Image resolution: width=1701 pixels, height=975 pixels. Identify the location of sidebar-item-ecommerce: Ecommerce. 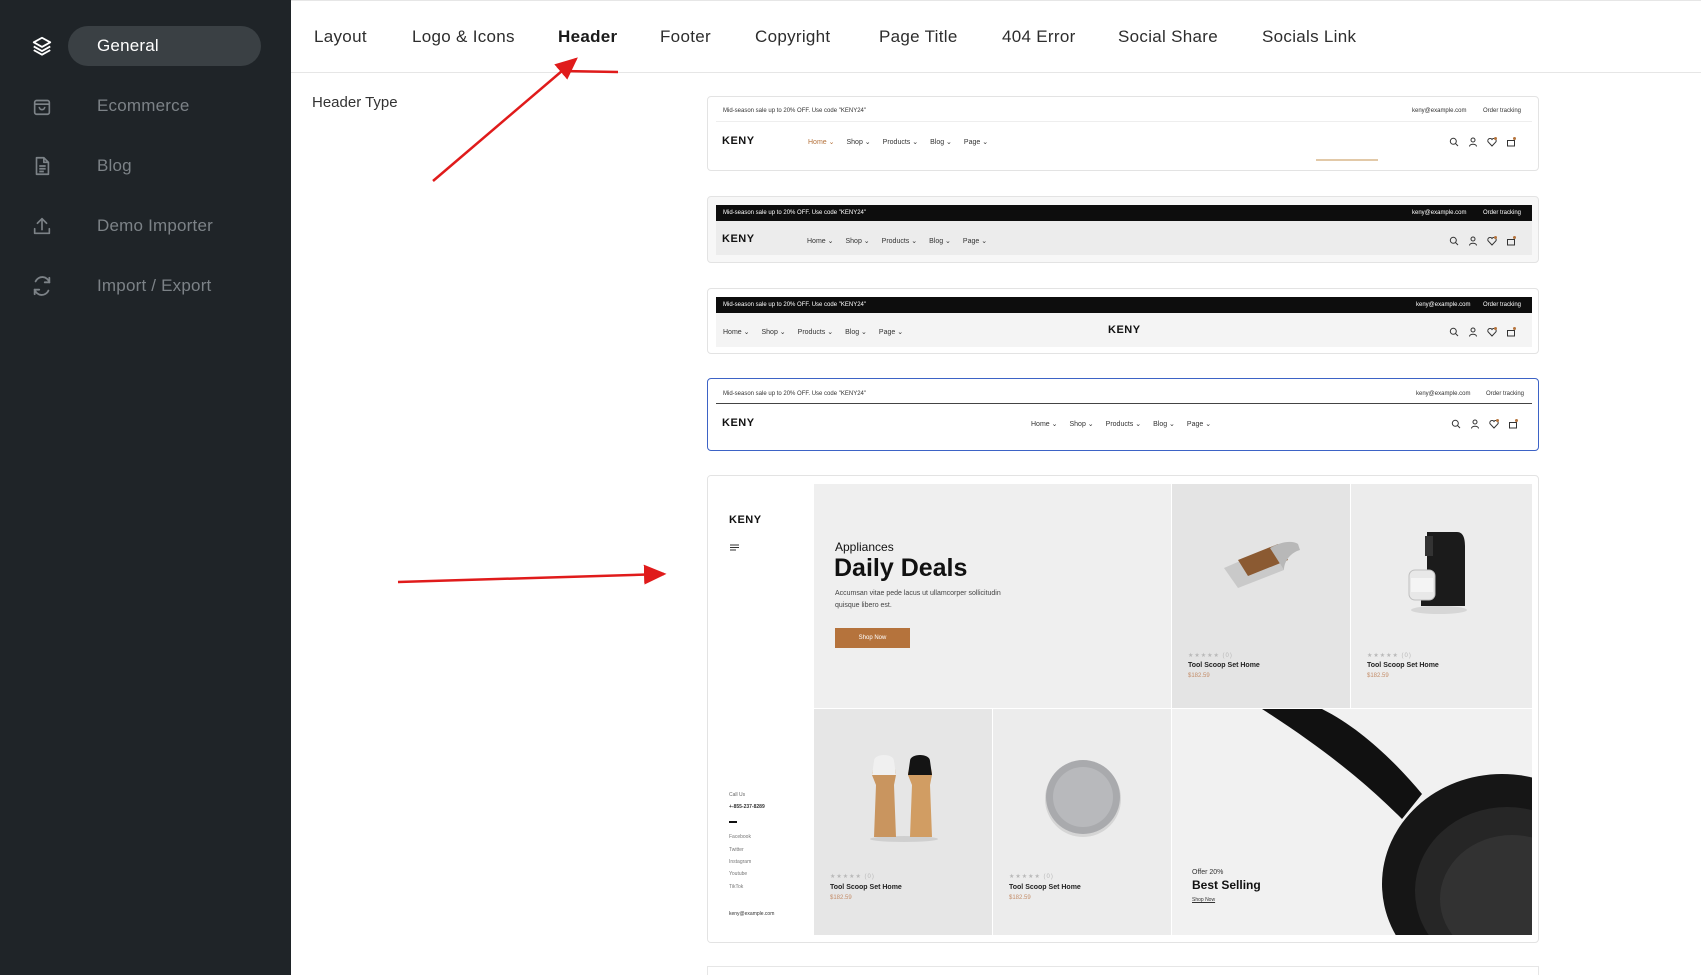
(145, 106).